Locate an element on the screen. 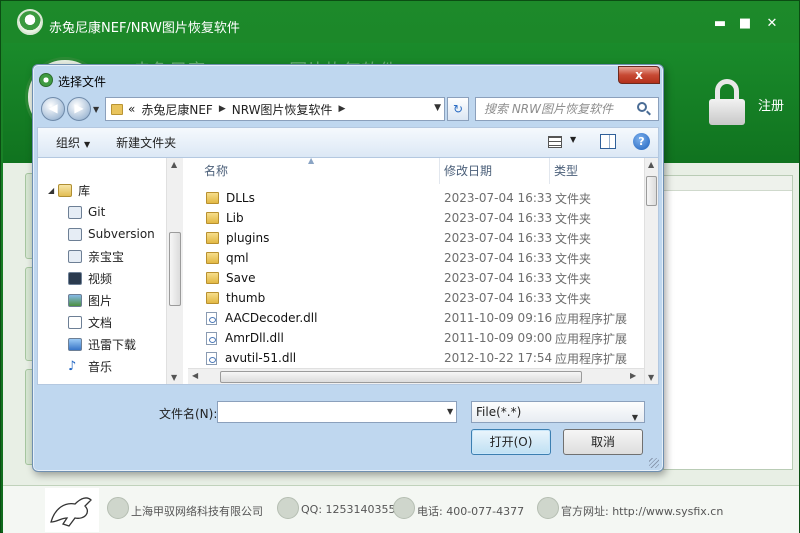  breadcrumb-item-2: NRW图片恢复软件 is located at coordinates (282, 109).